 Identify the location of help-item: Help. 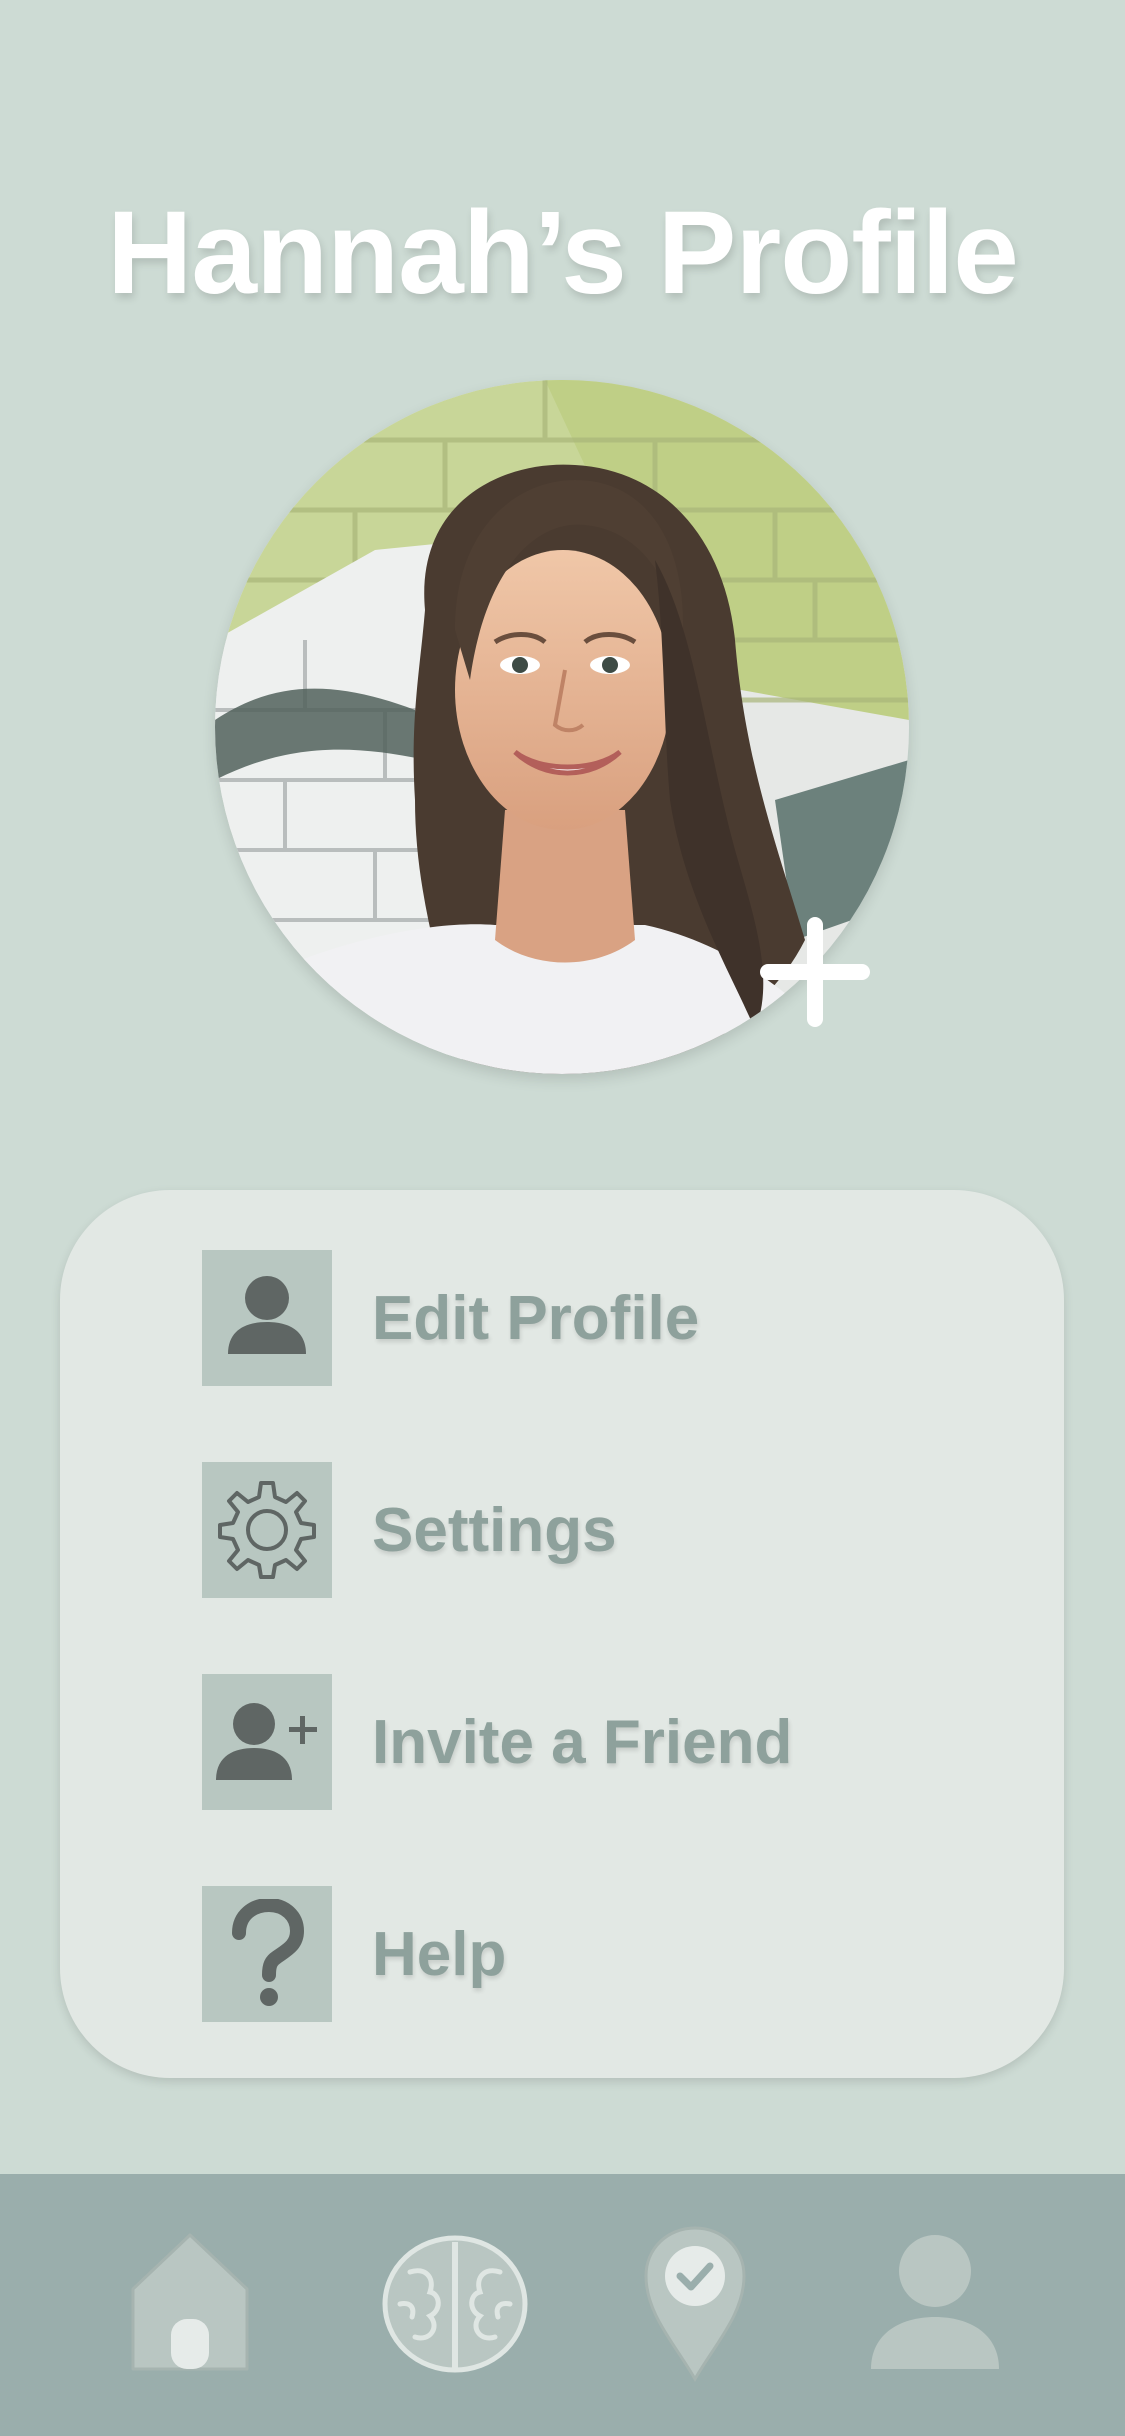
(592, 1954).